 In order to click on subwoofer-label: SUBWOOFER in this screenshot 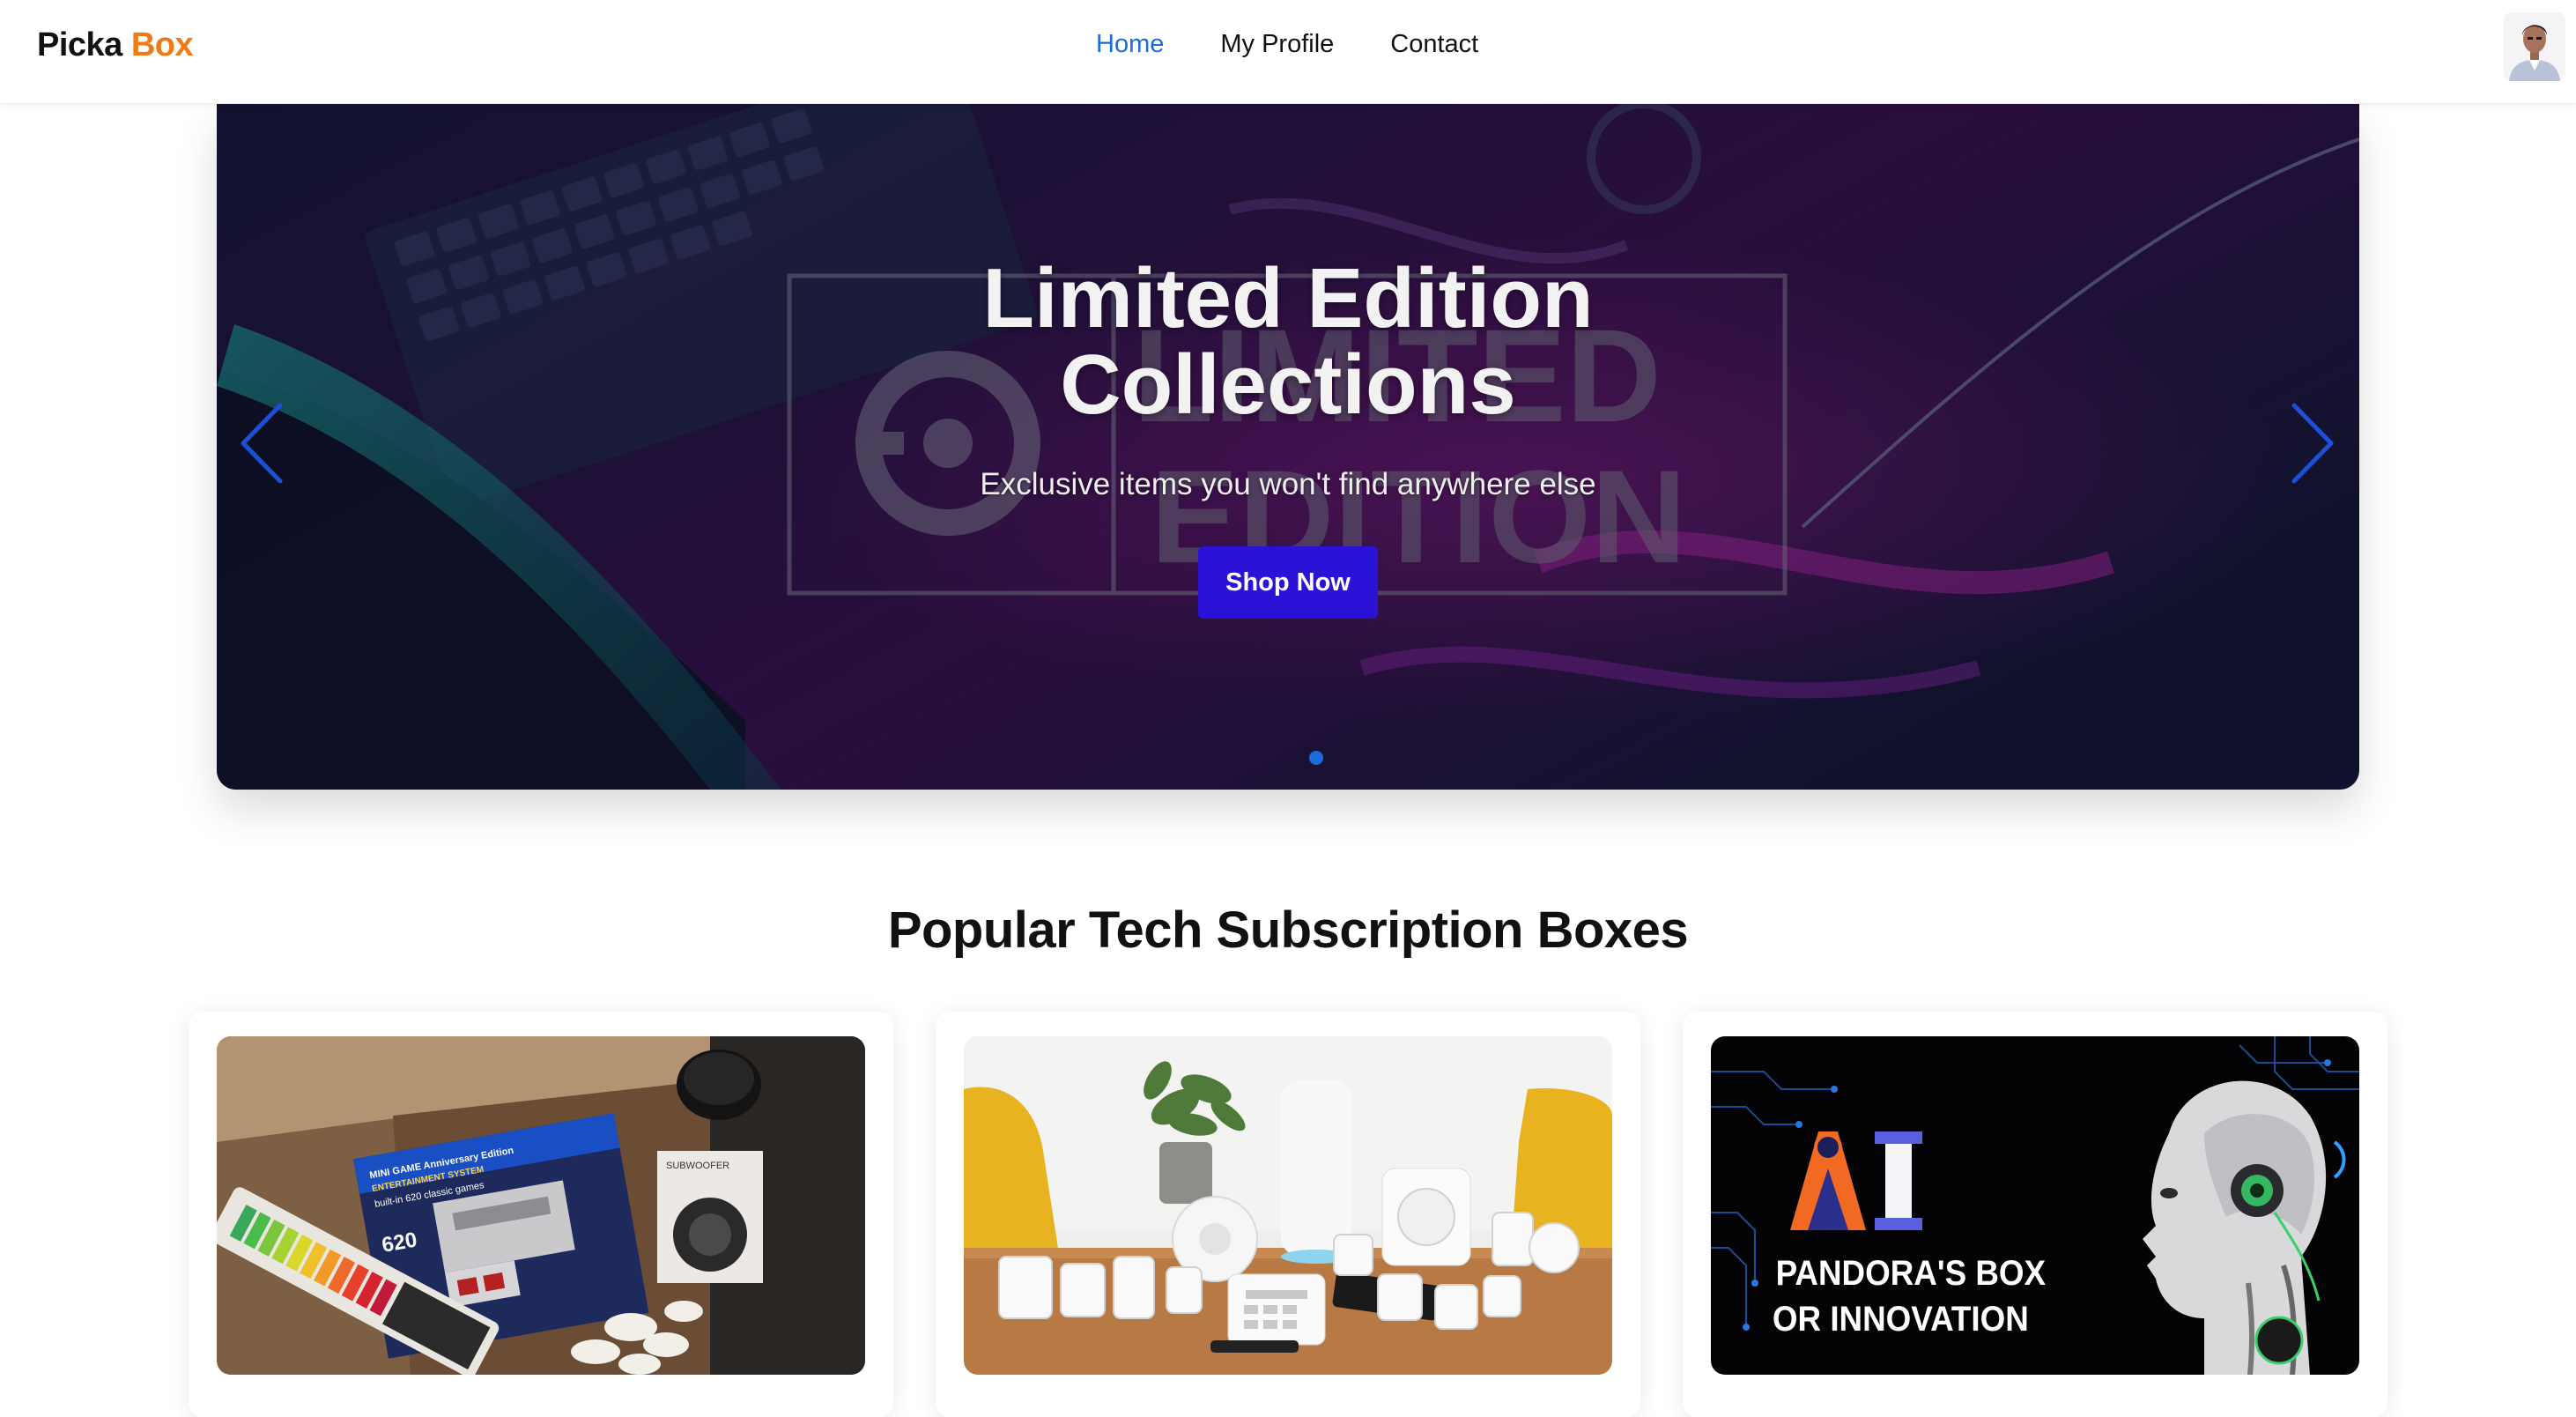, I will do `click(697, 1166)`.